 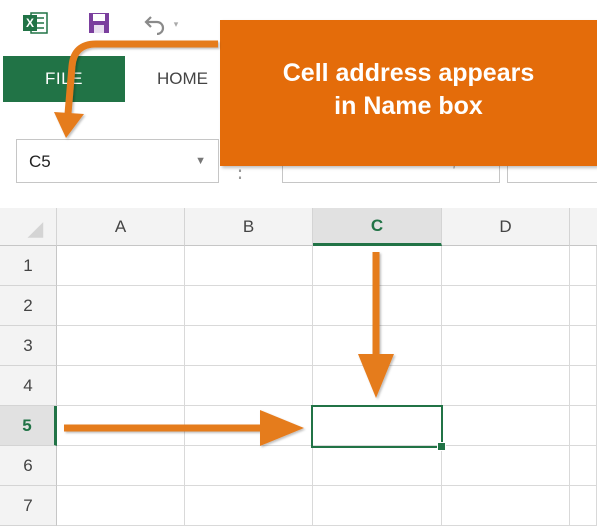 What do you see at coordinates (184, 428) in the screenshot?
I see `arrow-right-to-cell` at bounding box center [184, 428].